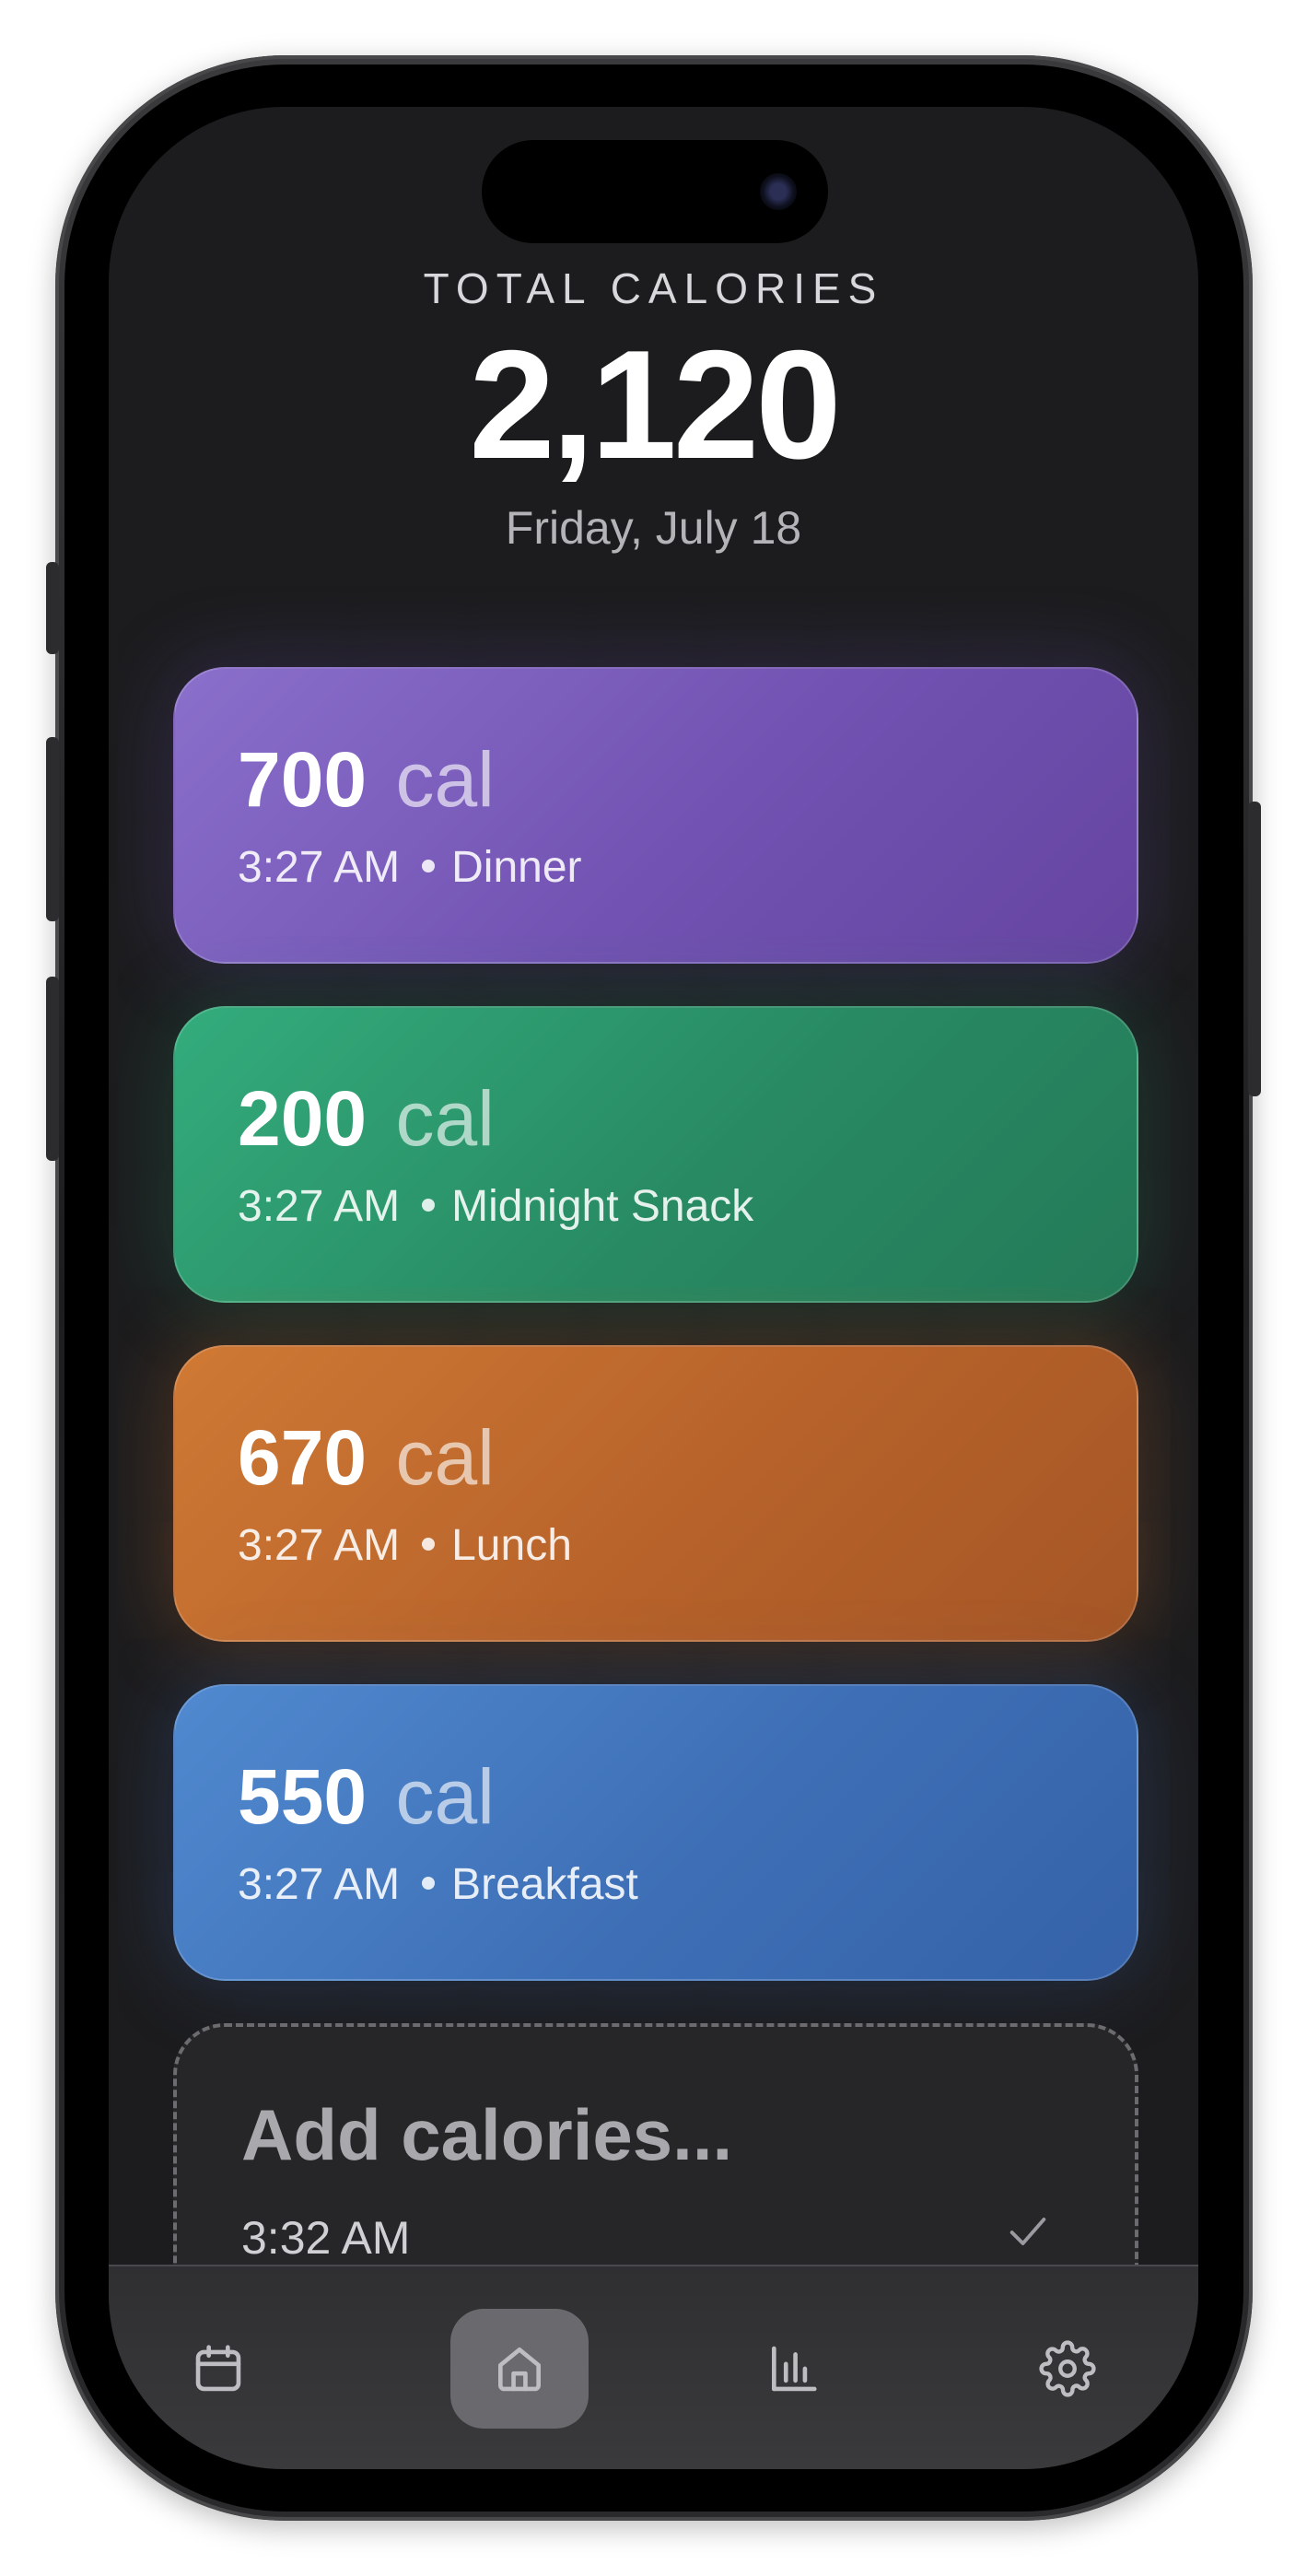 This screenshot has height=2576, width=1307. Describe the element at coordinates (303, 1118) in the screenshot. I see `entry-calories: 200` at that location.